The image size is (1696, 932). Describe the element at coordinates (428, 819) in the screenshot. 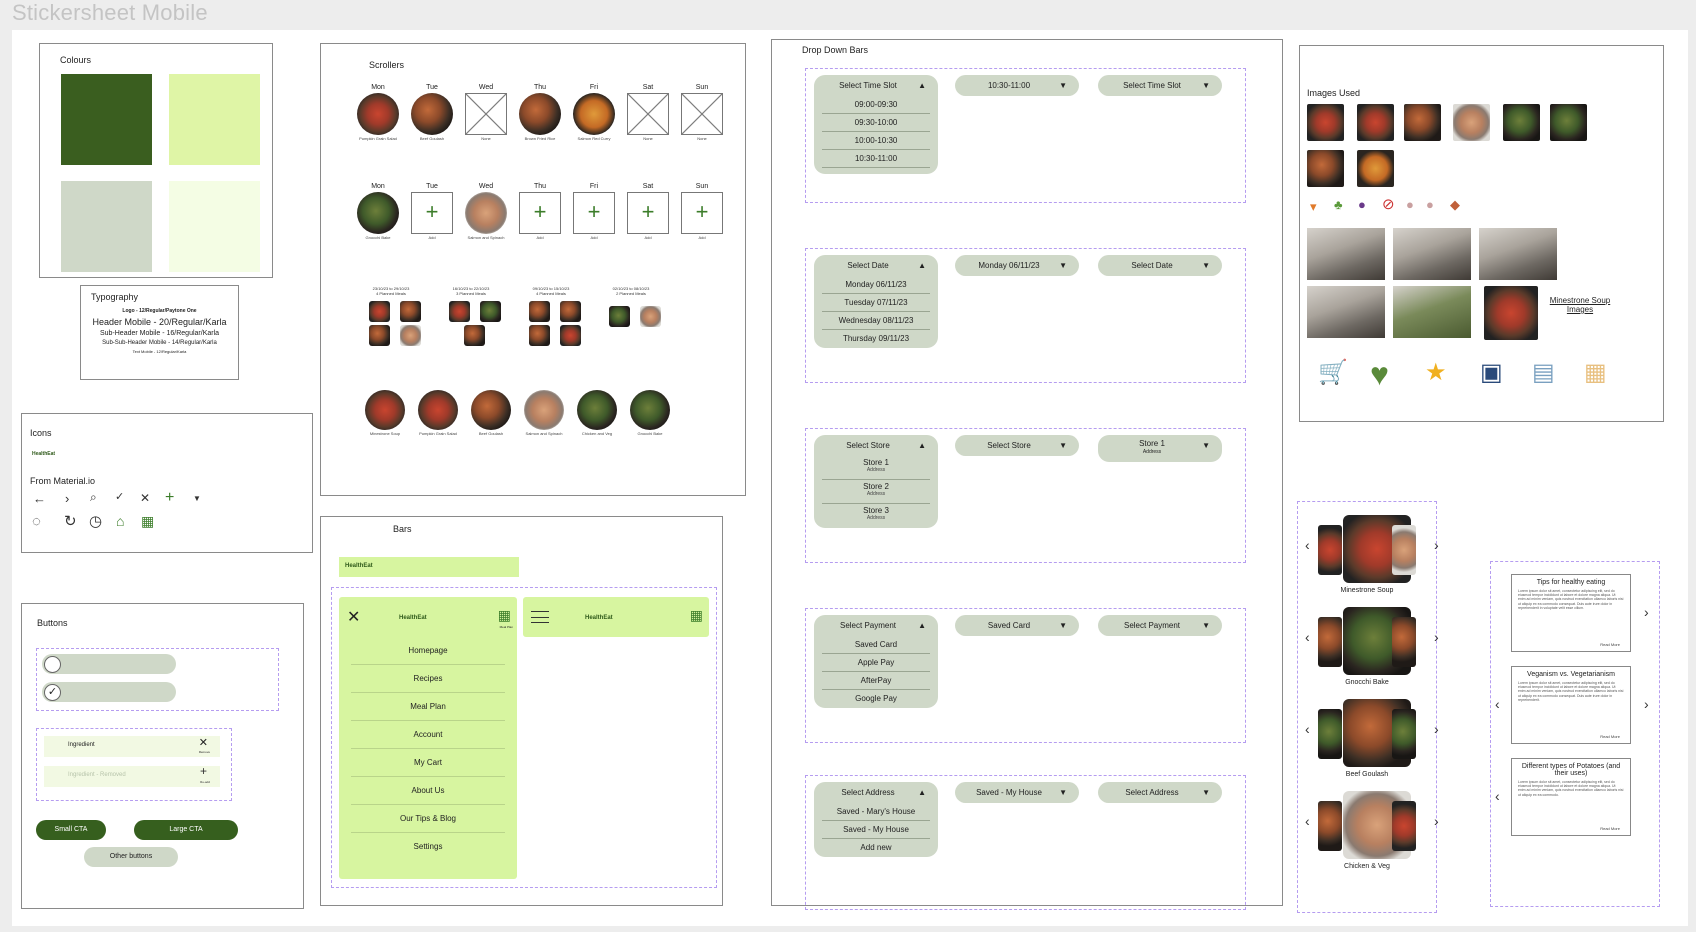

I see `menu-item-tips-blog: Our Tips & Blog` at that location.